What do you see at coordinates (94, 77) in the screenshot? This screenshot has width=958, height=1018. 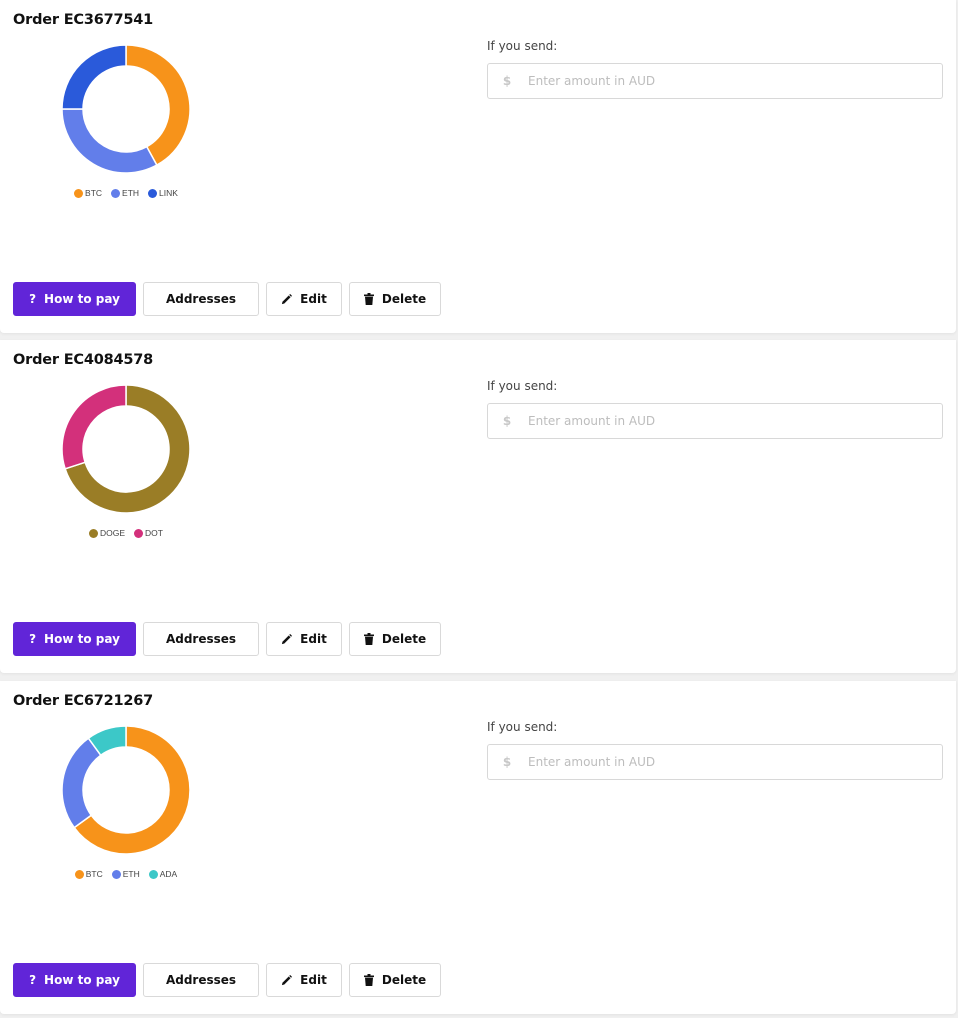 I see `donut-slice-link` at bounding box center [94, 77].